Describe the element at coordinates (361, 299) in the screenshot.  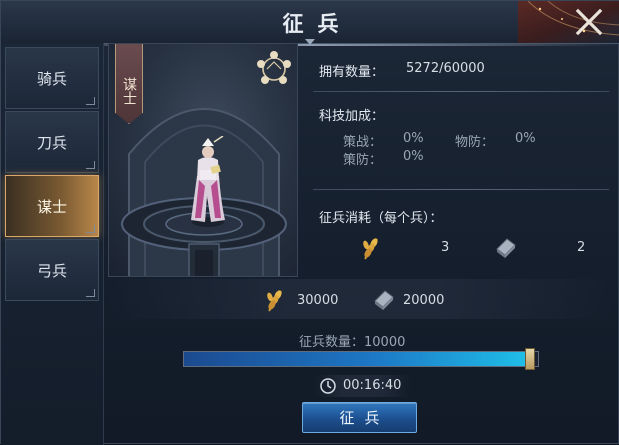
I see `total-cost-row` at that location.